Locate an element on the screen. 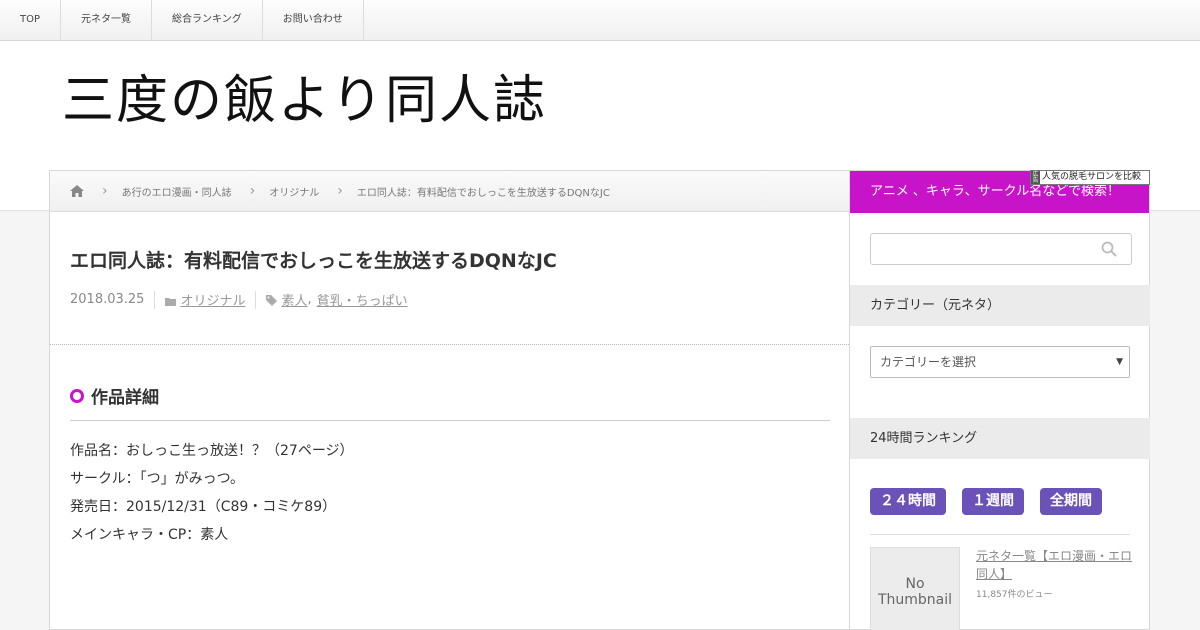 The image size is (1200, 630). ranking-item-link: 元ネタ一覧【エロ漫画・エロ同人】 is located at coordinates (1054, 565).